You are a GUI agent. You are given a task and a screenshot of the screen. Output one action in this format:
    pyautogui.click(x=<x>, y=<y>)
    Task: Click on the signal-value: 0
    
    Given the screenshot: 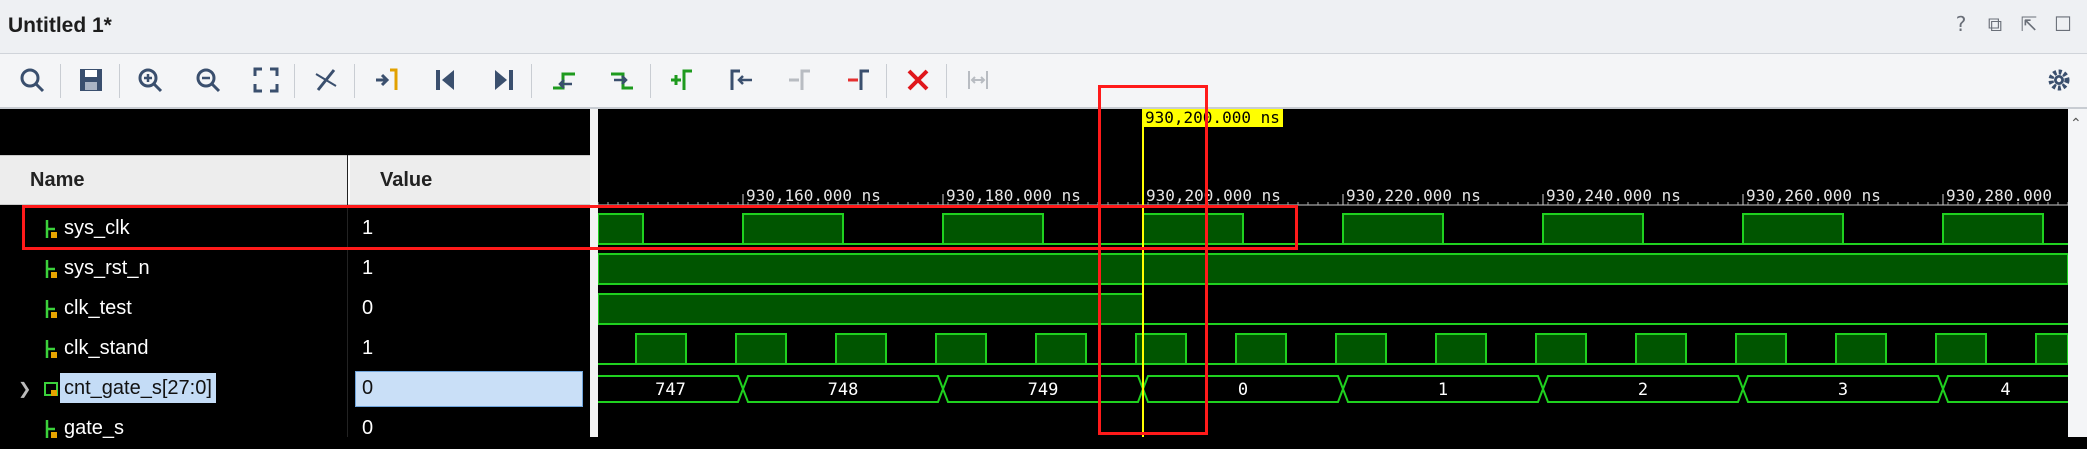 What is the action you would take?
    pyautogui.click(x=368, y=388)
    